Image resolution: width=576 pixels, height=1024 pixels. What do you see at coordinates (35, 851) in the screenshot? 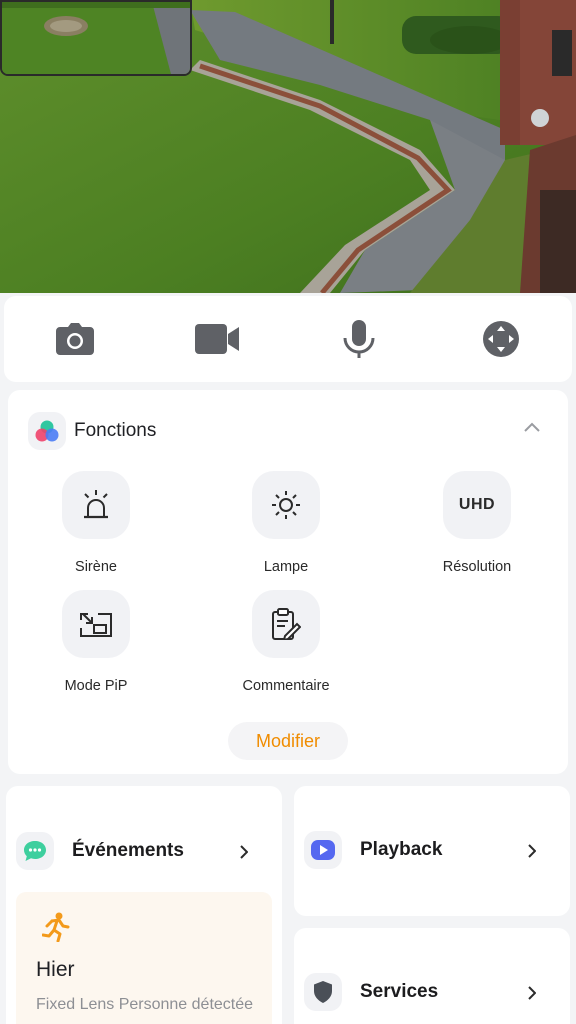
I see `chat-bubble-icon` at bounding box center [35, 851].